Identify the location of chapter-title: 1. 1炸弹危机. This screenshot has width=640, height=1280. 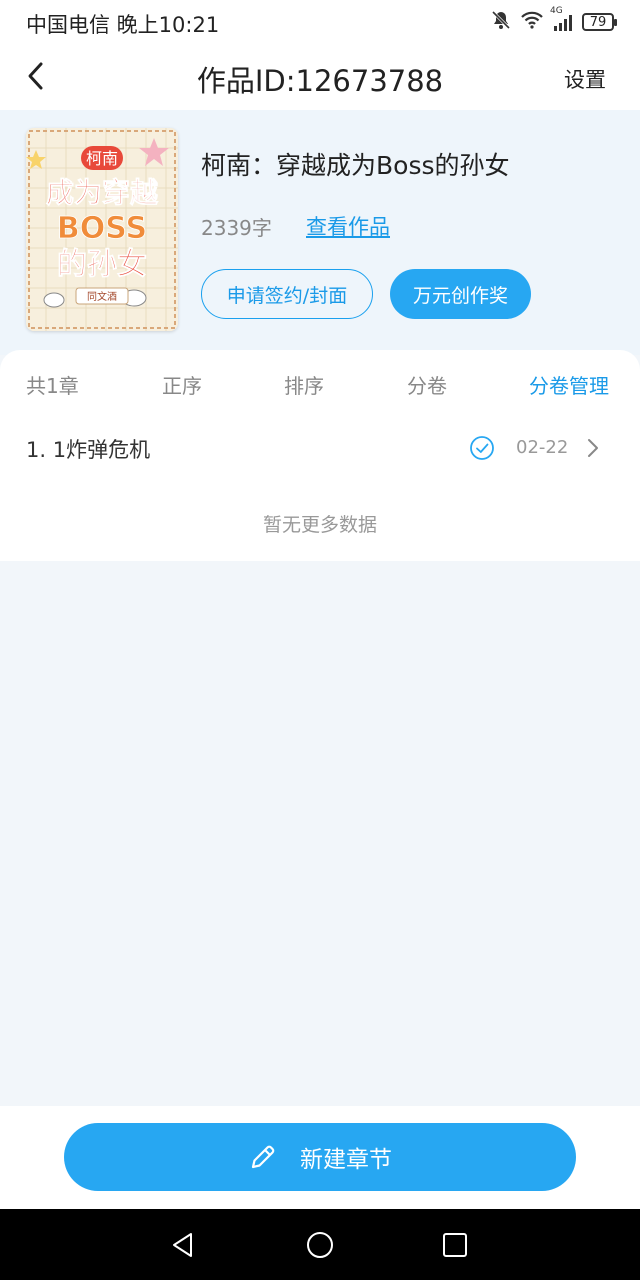
(88, 450).